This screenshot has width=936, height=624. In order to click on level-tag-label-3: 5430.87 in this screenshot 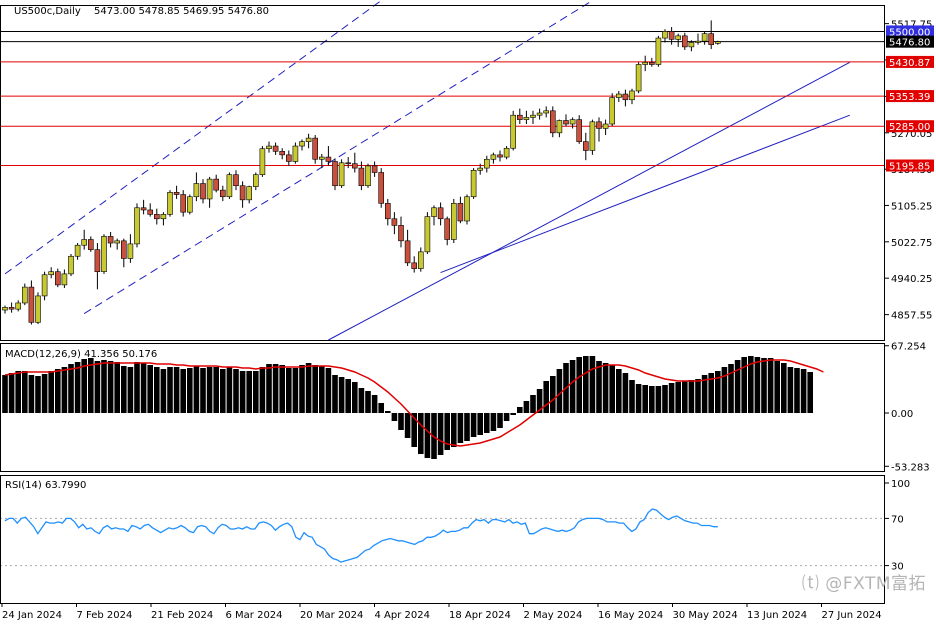, I will do `click(909, 63)`.